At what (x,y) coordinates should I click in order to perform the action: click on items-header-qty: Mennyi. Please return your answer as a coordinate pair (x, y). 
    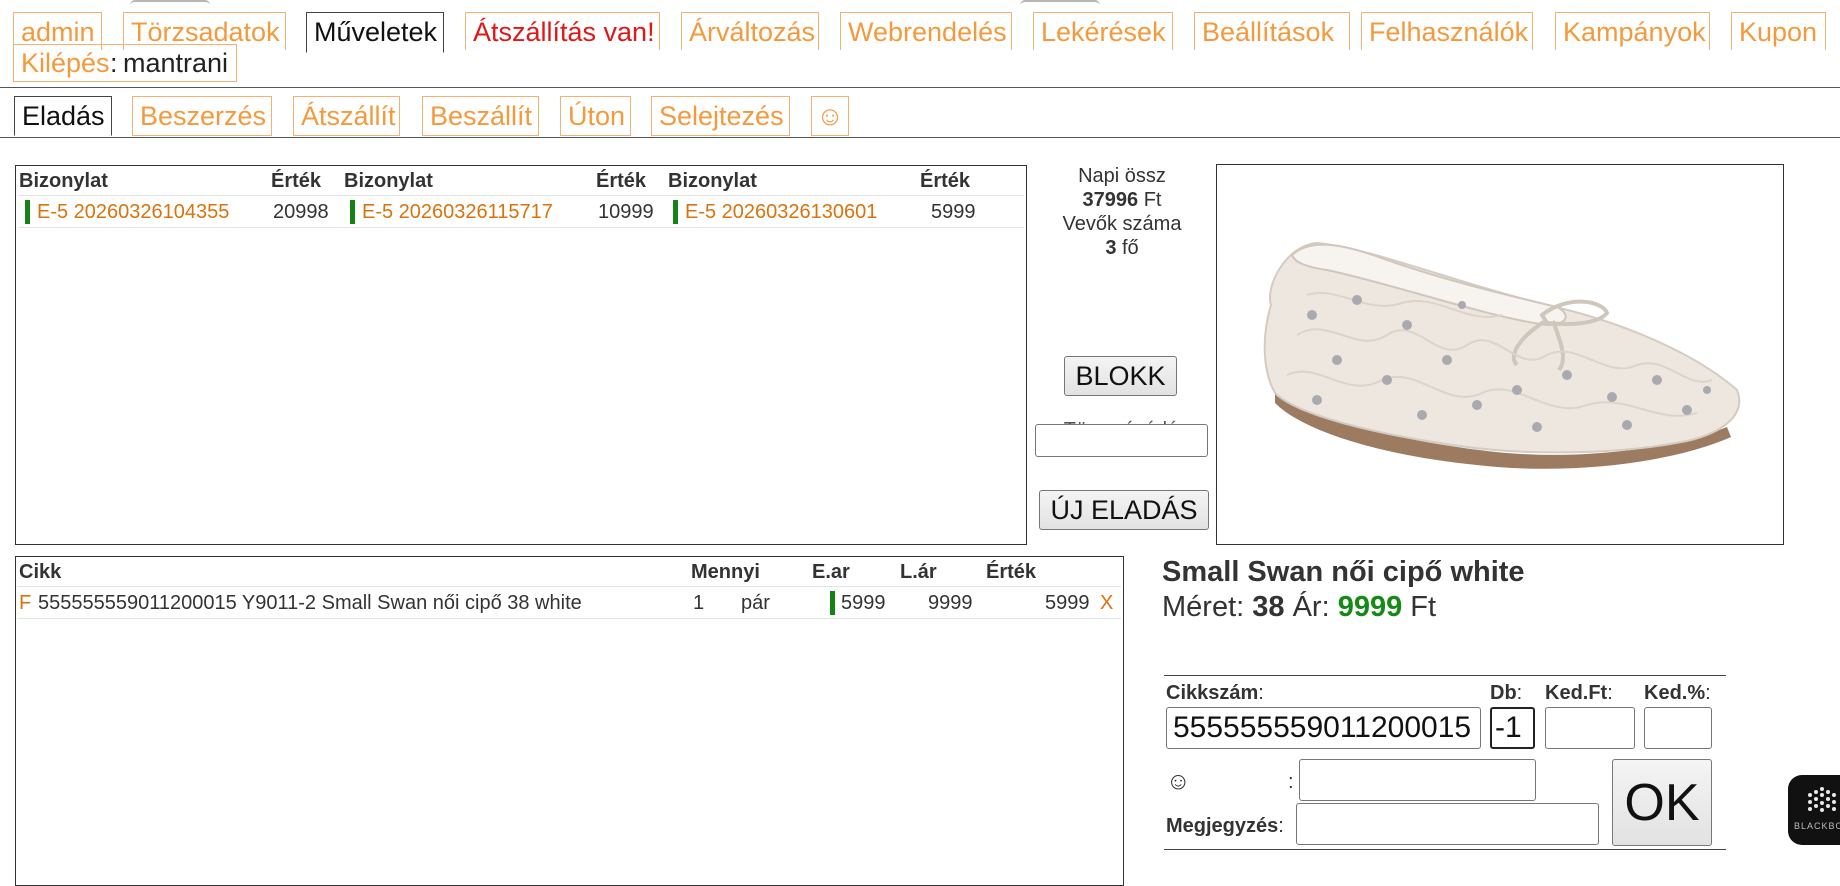
    Looking at the image, I should click on (725, 572).